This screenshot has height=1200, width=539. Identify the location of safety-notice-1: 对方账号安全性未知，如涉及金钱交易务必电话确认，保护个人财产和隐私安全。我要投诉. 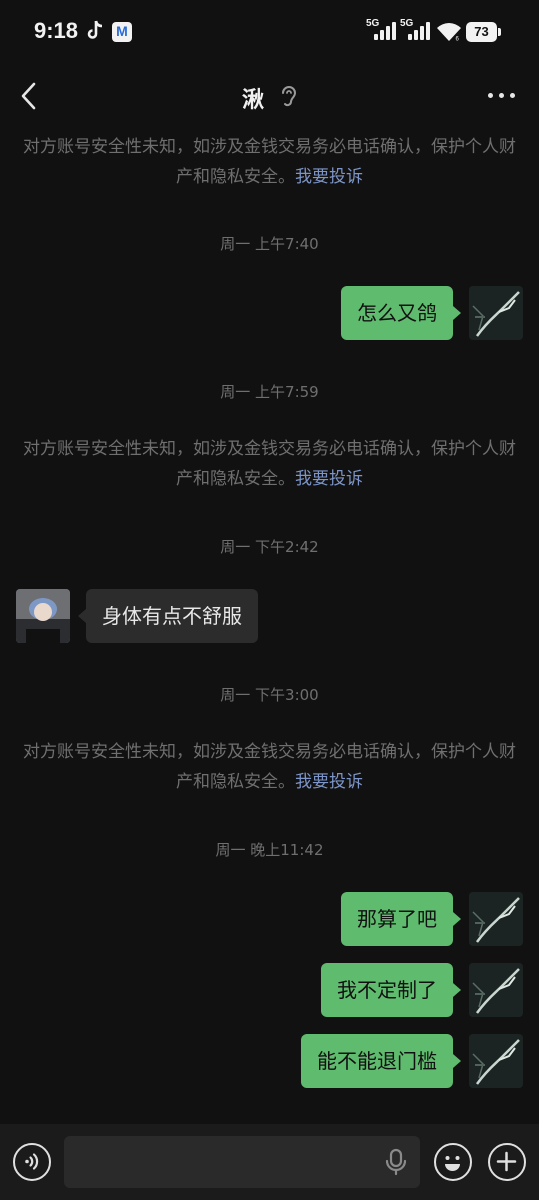
(269, 162).